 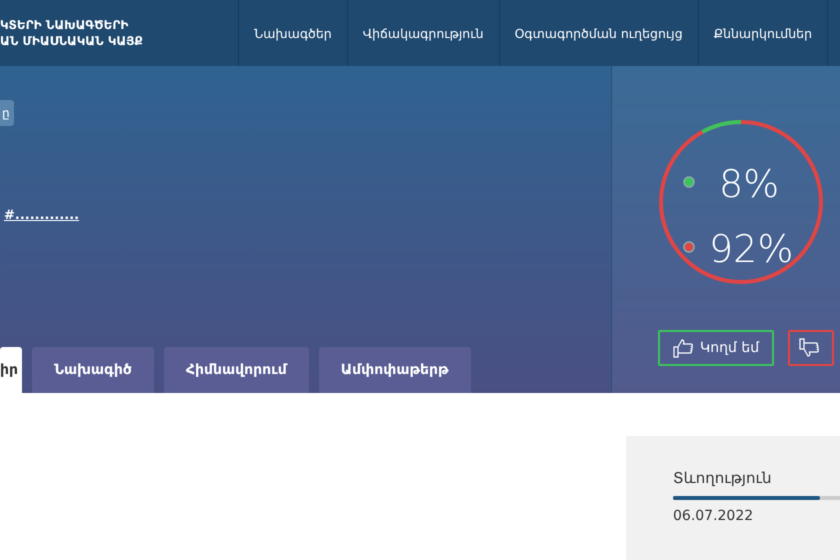 I want to click on duration-label: Տևողություն, so click(x=722, y=478).